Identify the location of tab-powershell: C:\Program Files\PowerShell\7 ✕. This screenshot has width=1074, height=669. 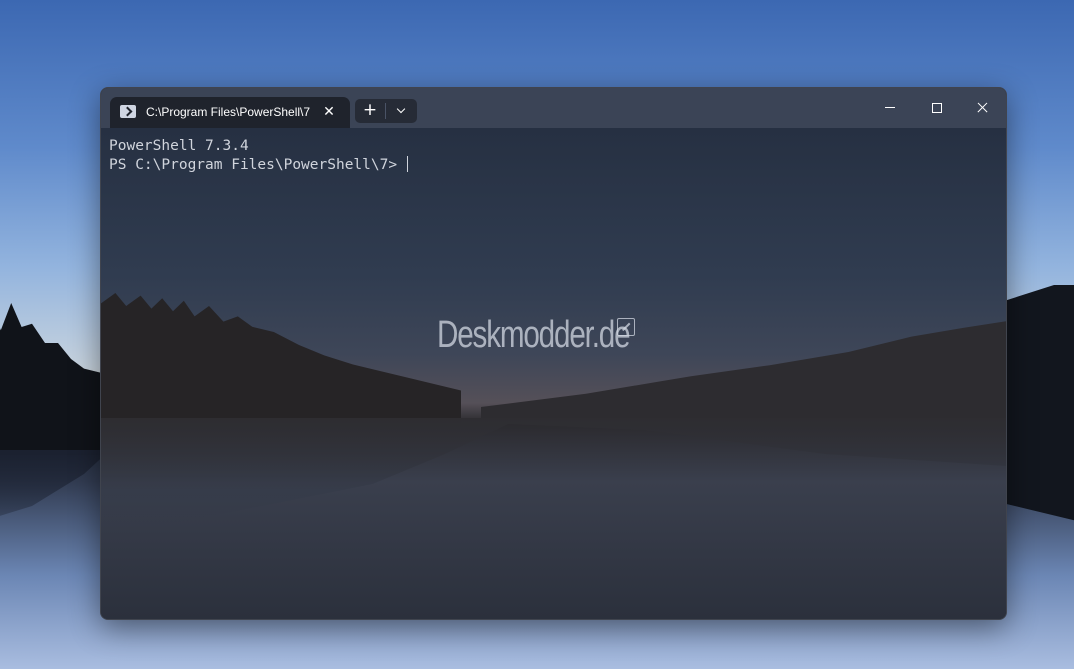
(230, 112).